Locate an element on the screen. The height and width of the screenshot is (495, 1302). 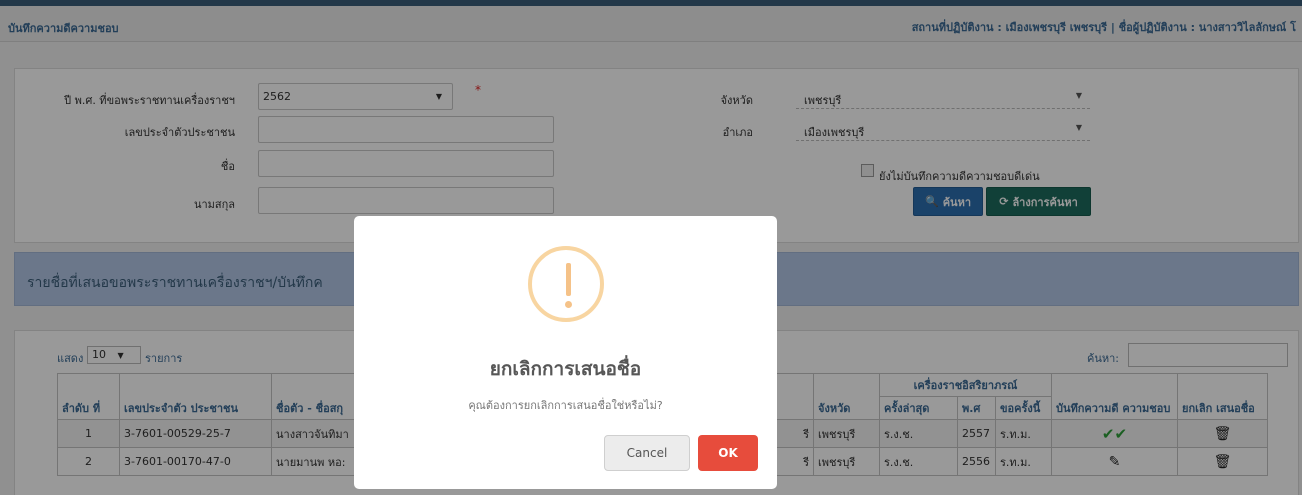
dialog-title: ยกเลิกการเสนอชื่อ is located at coordinates (565, 369).